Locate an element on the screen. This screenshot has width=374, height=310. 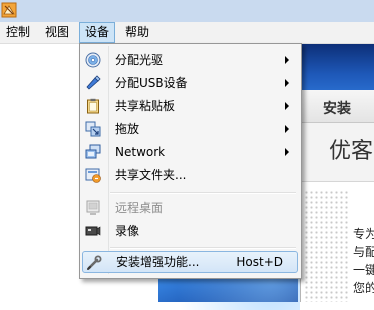
installer-dot-pattern is located at coordinates (327, 246).